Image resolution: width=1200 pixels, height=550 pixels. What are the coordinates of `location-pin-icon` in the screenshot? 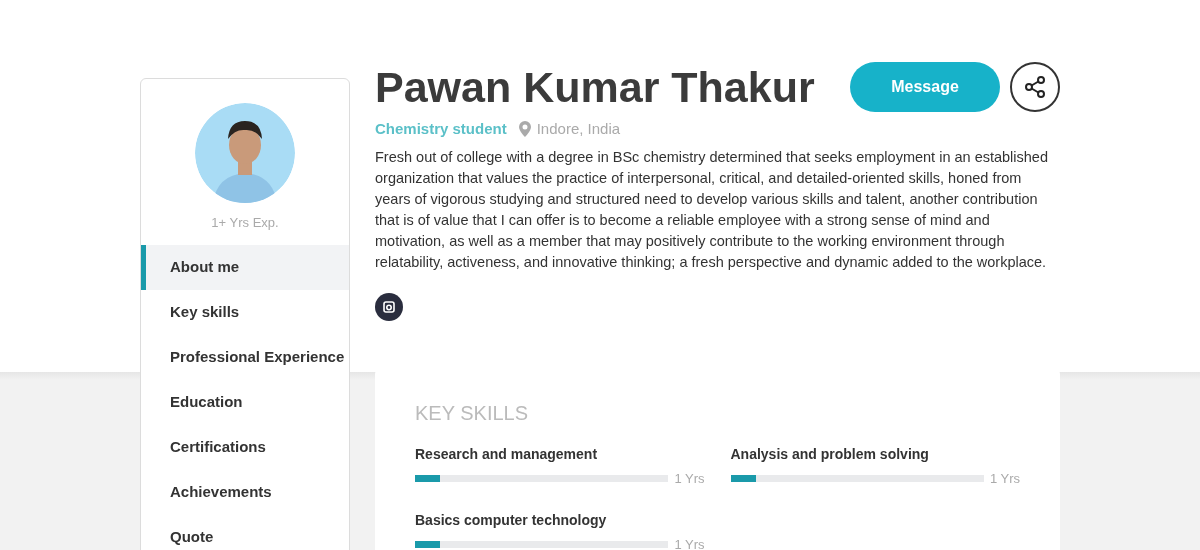 It's located at (524, 129).